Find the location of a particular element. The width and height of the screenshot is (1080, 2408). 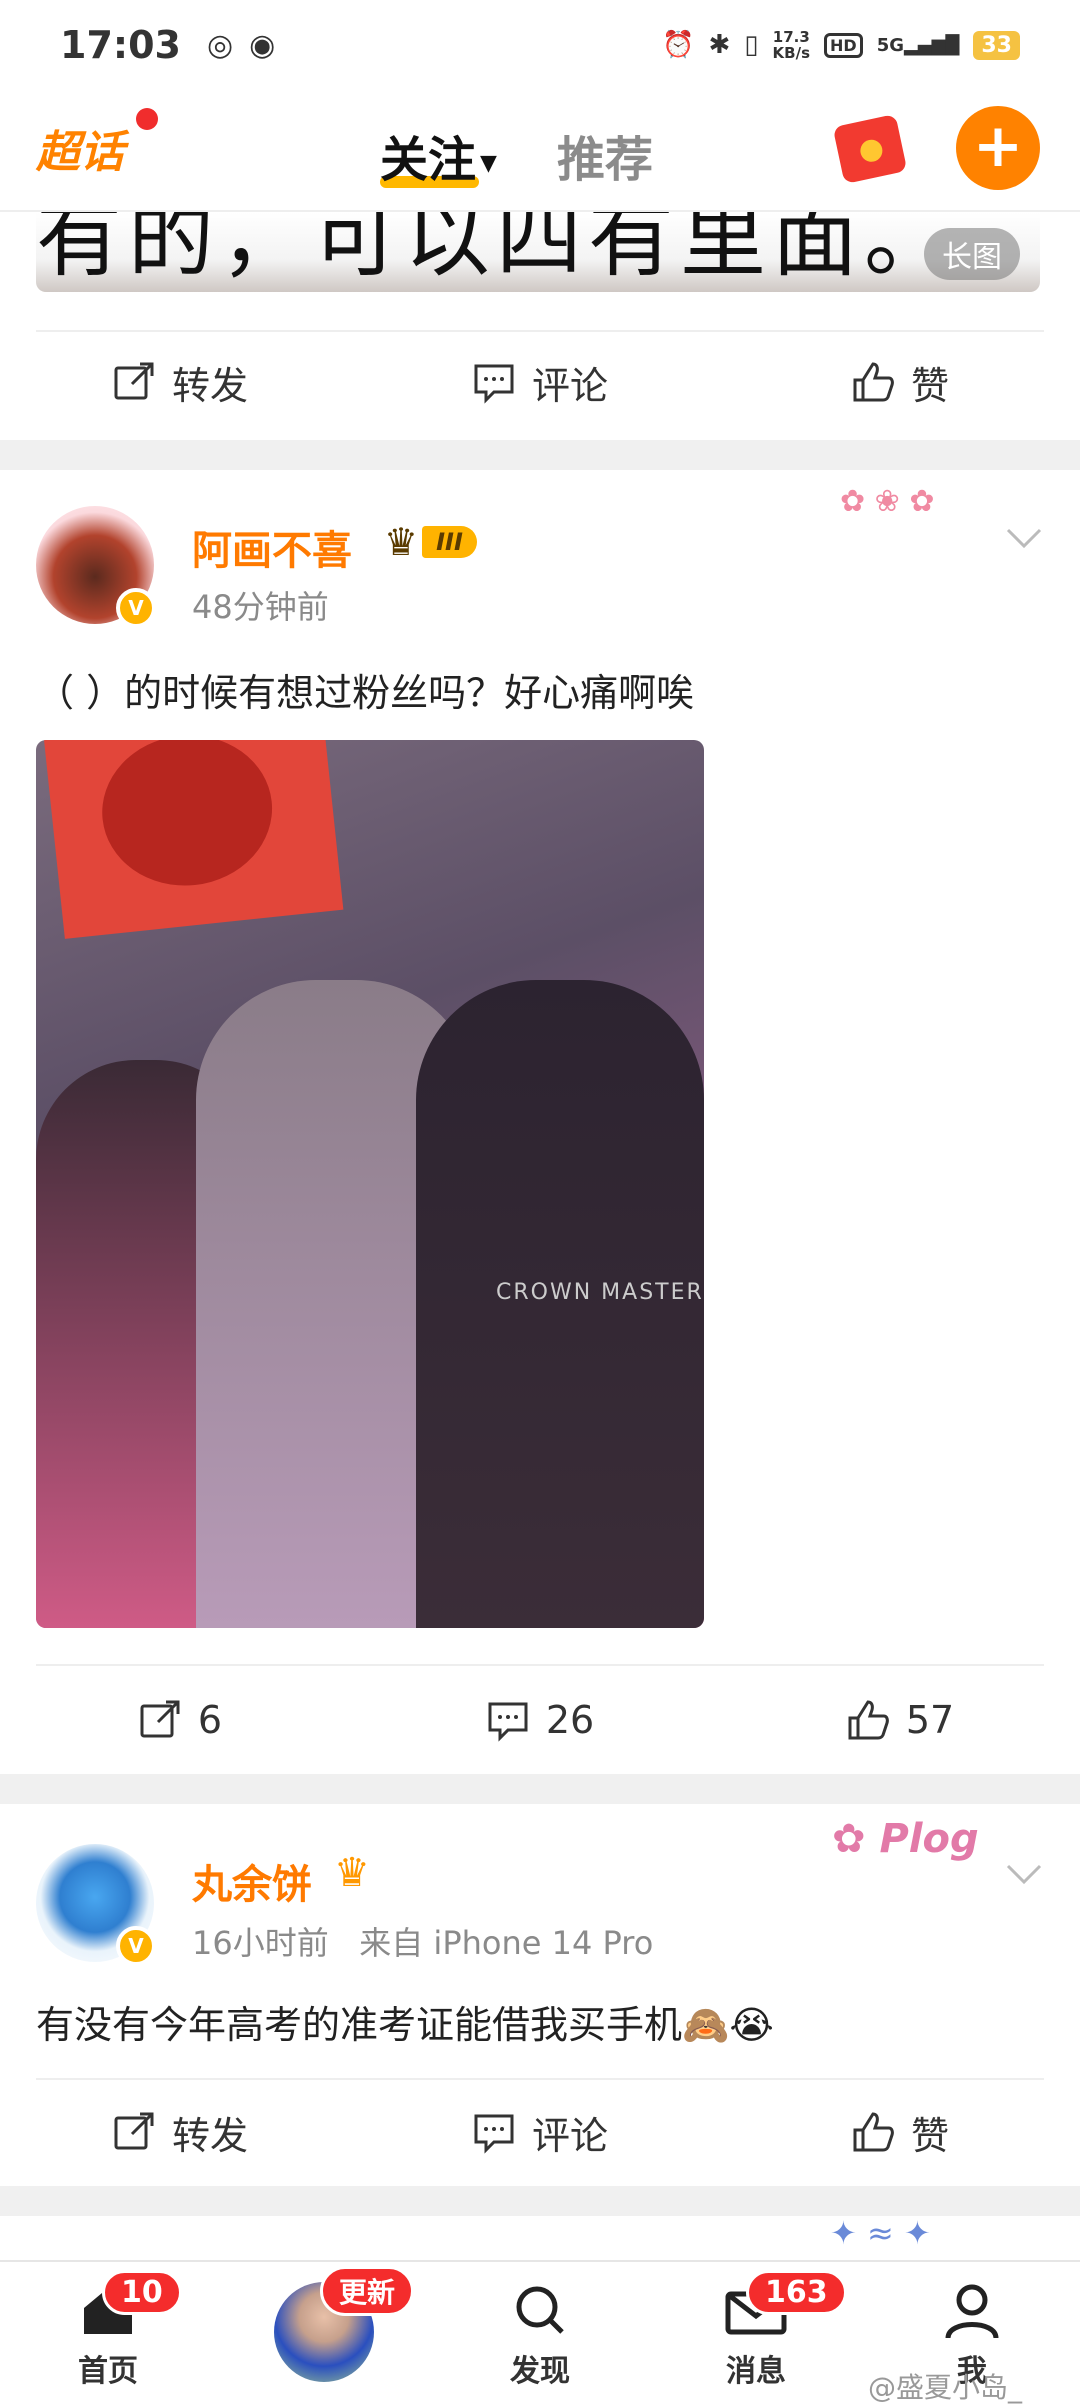

weibo-icon: ◉ is located at coordinates (262, 45).